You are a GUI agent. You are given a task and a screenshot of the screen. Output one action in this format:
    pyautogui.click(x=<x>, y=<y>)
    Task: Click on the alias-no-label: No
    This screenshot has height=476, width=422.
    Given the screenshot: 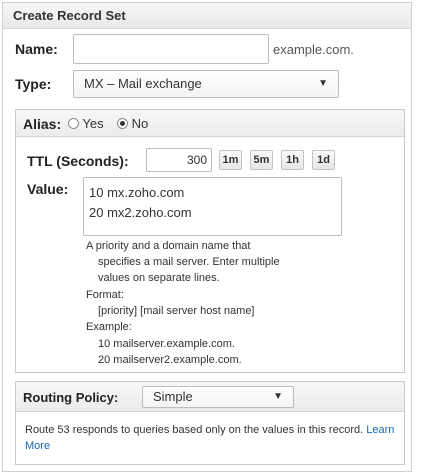 What is the action you would take?
    pyautogui.click(x=140, y=123)
    